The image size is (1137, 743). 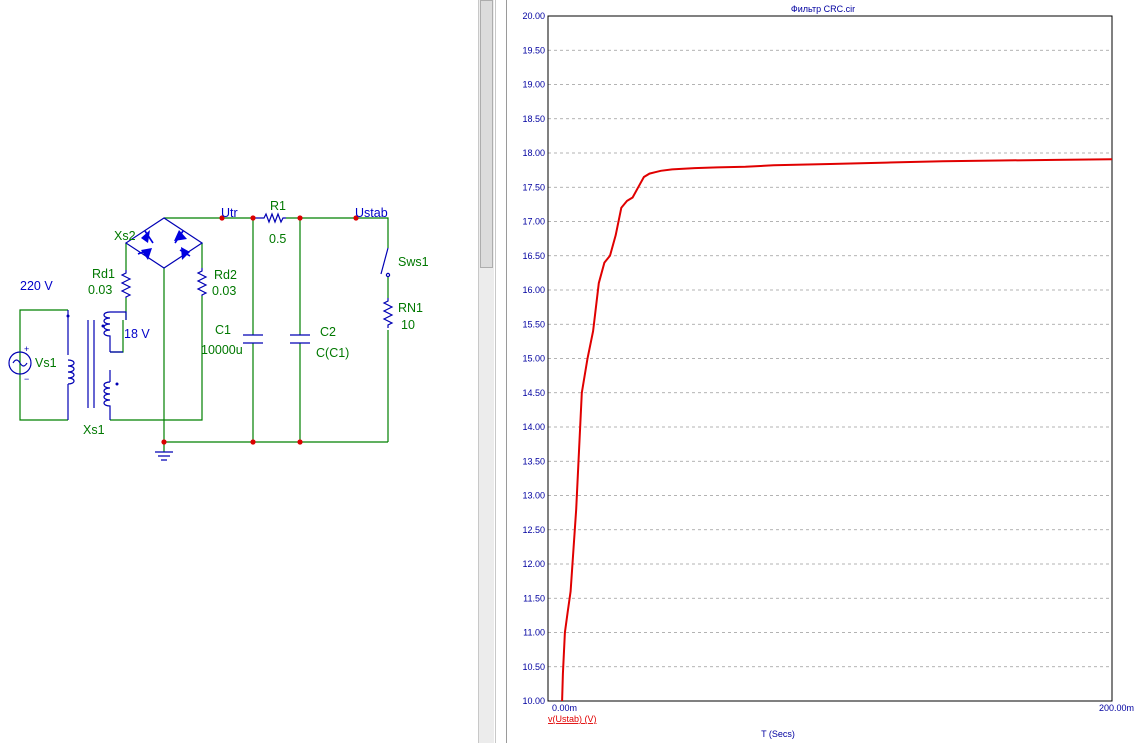 I want to click on y-tick-label-10: 15.00, so click(x=533, y=359).